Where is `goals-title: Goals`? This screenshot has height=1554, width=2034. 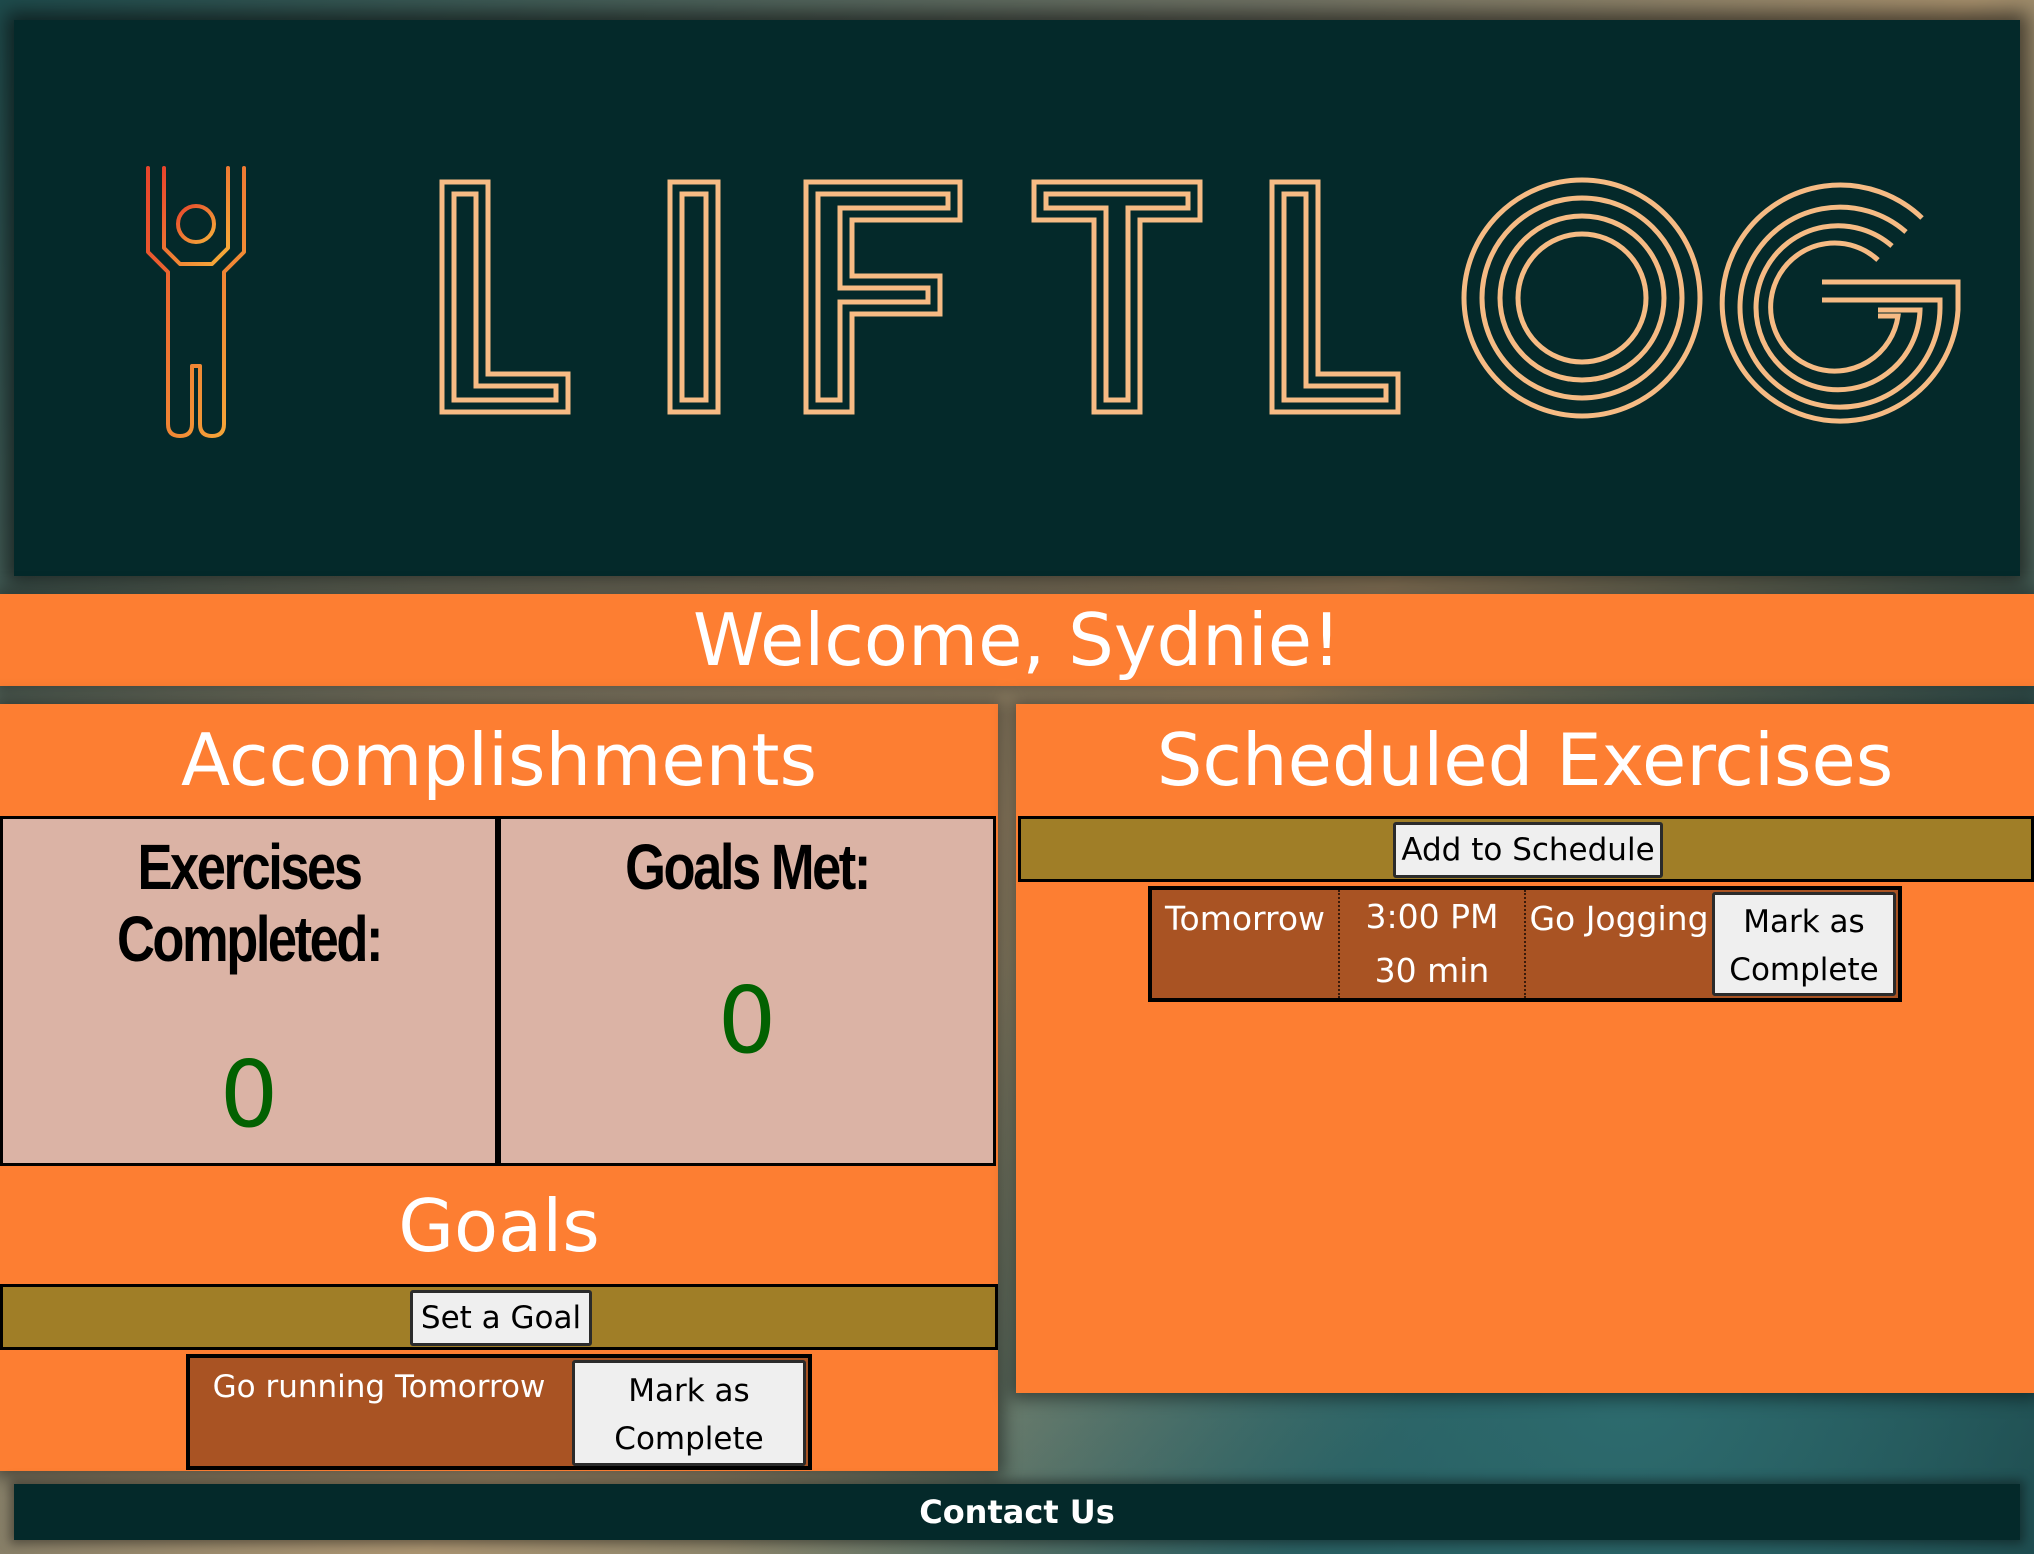
goals-title: Goals is located at coordinates (499, 1226).